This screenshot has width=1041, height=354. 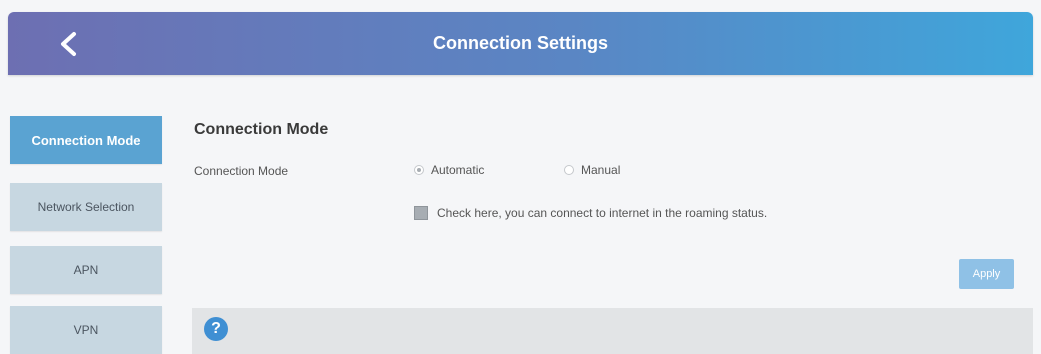 I want to click on radio-automatic-dot, so click(x=419, y=170).